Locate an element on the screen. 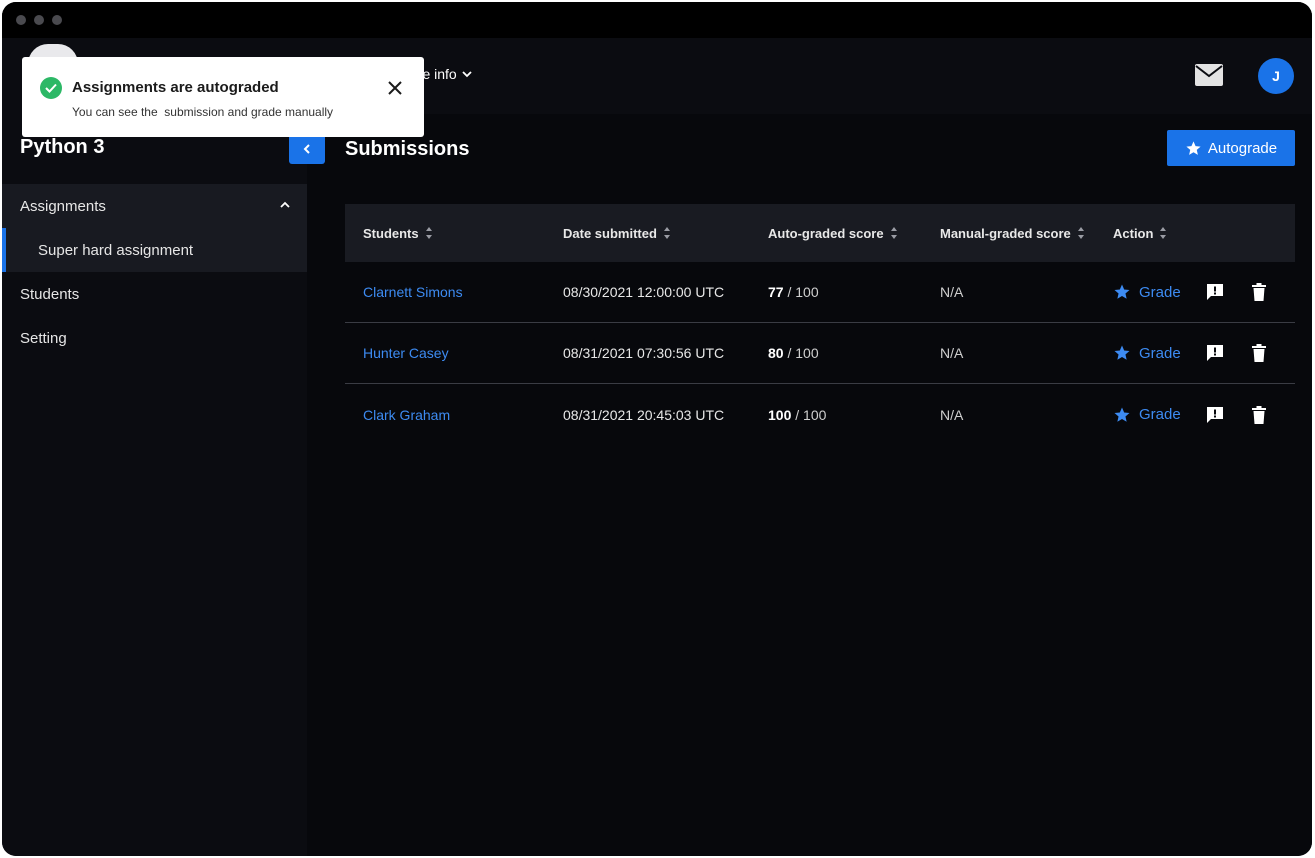 The height and width of the screenshot is (858, 1315). page-title: Submissions is located at coordinates (407, 149).